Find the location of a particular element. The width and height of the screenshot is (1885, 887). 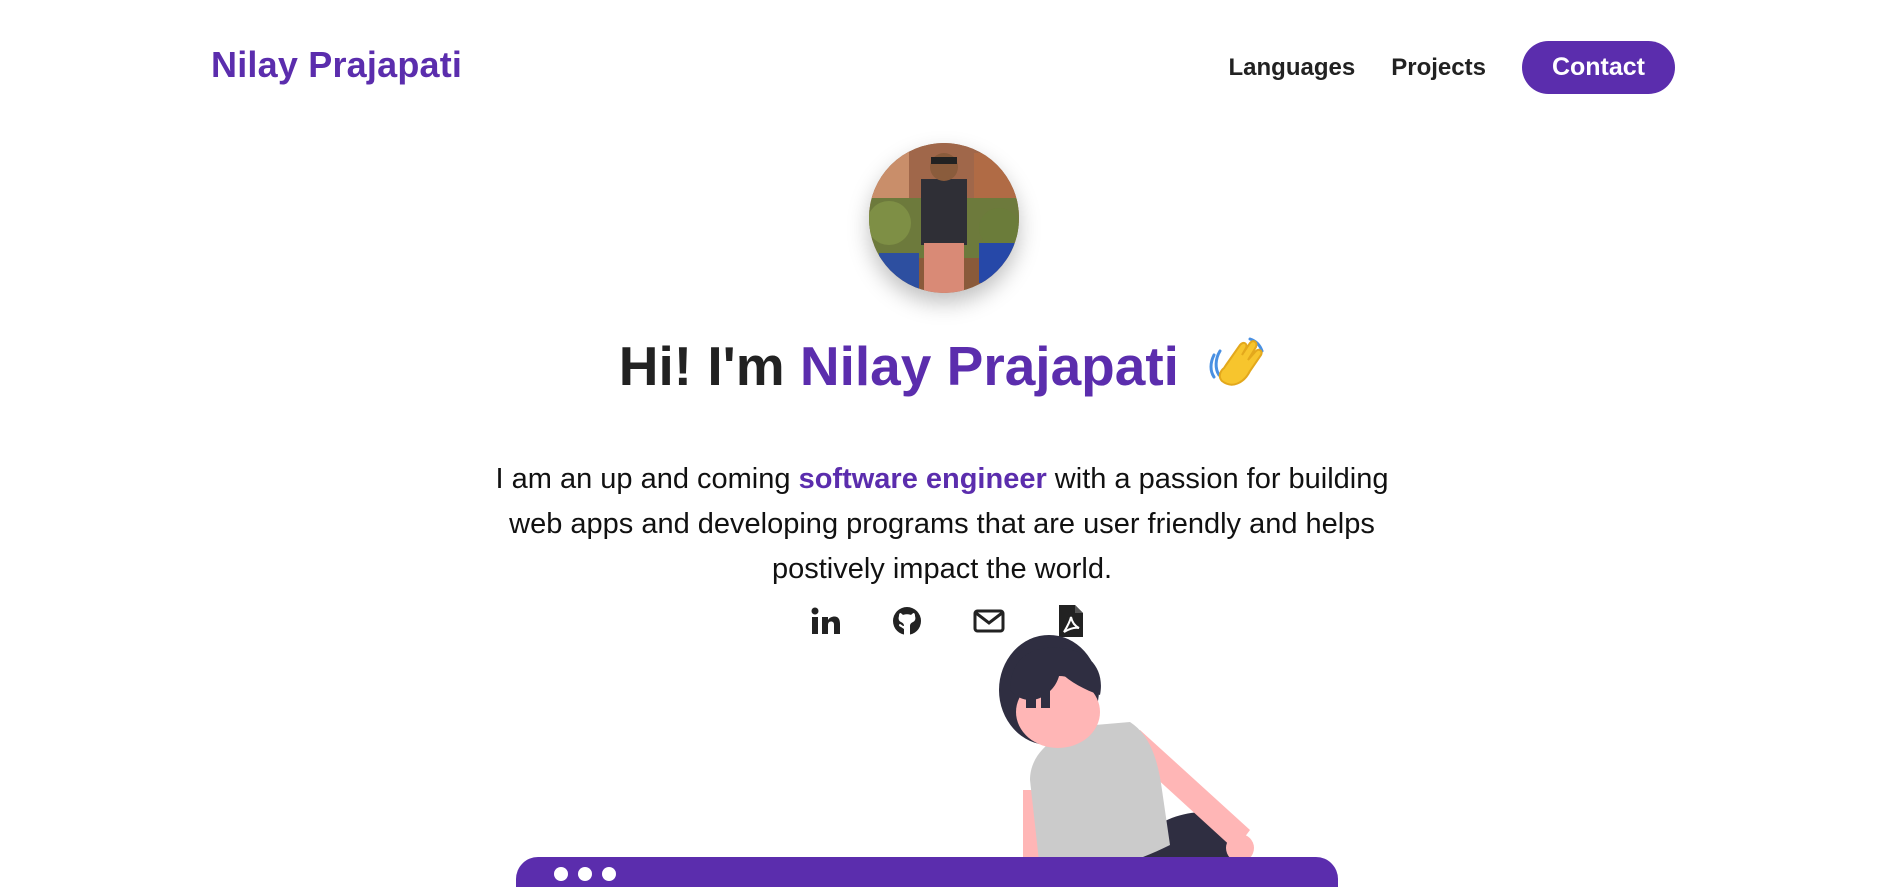

window-dots is located at coordinates (585, 874).